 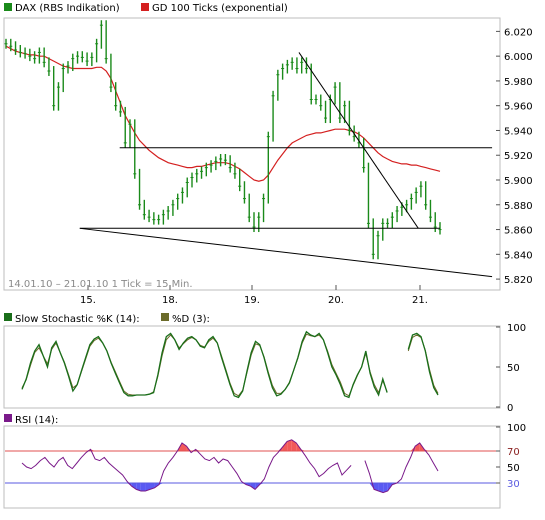 I want to click on stochastic-y-axis: 0 50 100, so click(x=511, y=368).